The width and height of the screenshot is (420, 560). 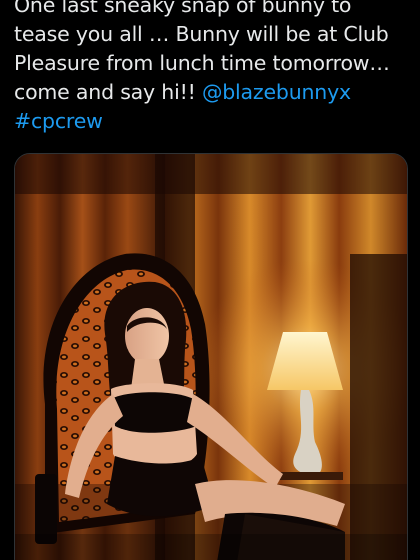 I want to click on hashtag-link: #cpcrew, so click(x=58, y=121).